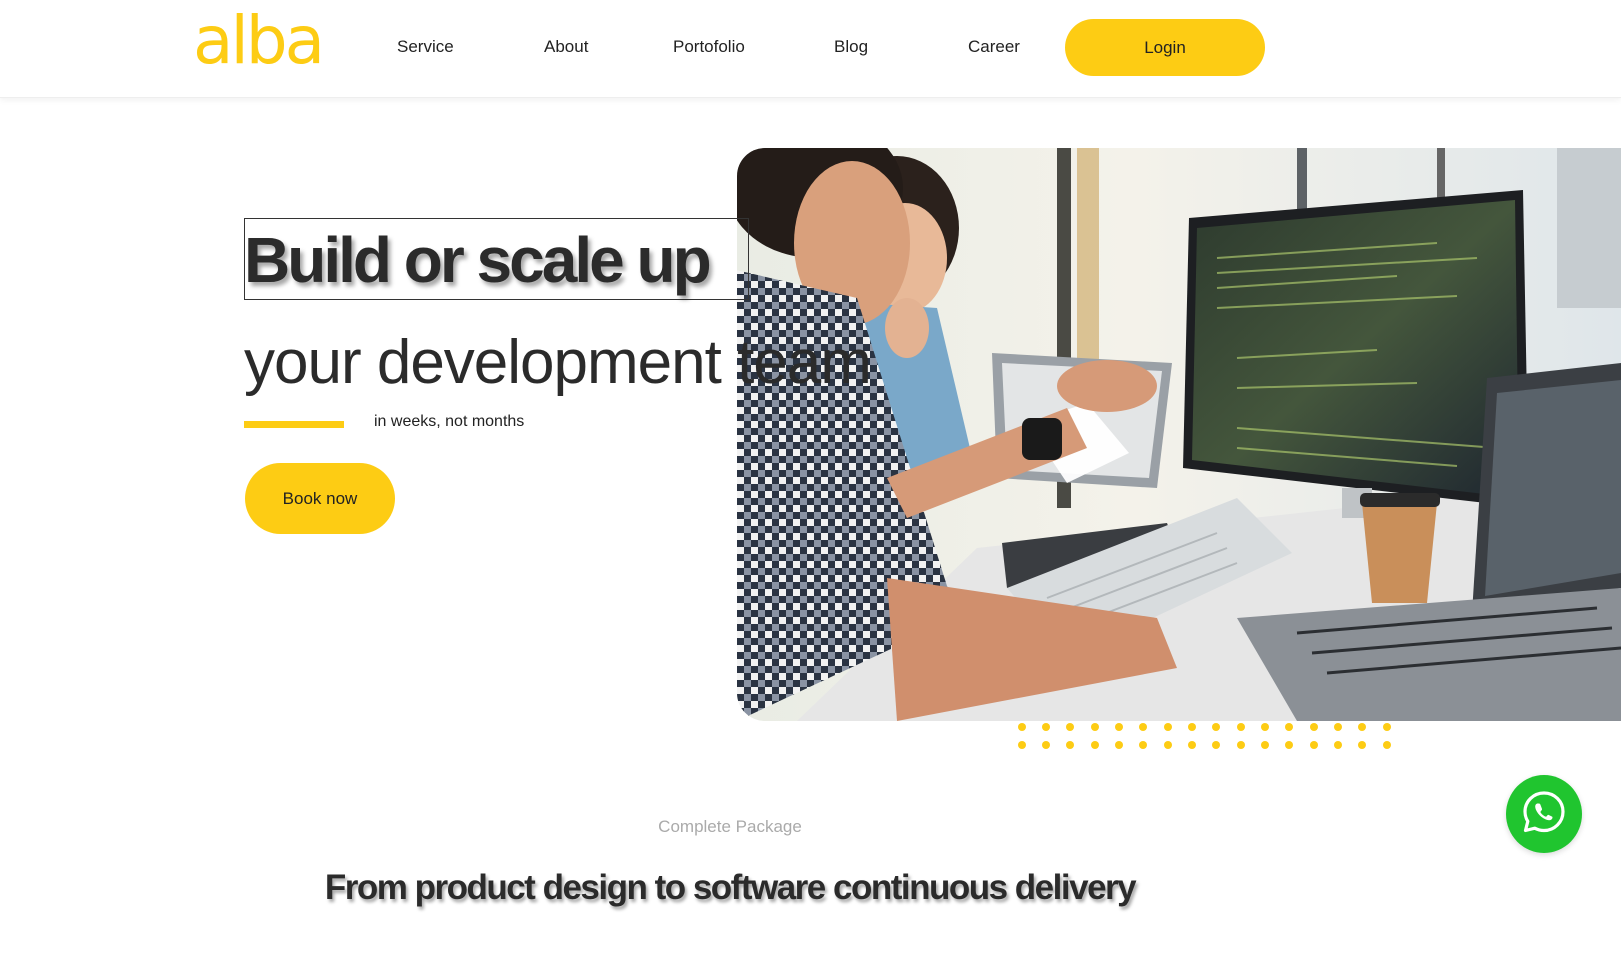 Image resolution: width=1621 pixels, height=955 pixels. Describe the element at coordinates (1208, 736) in the screenshot. I see `decorative-dots` at that location.